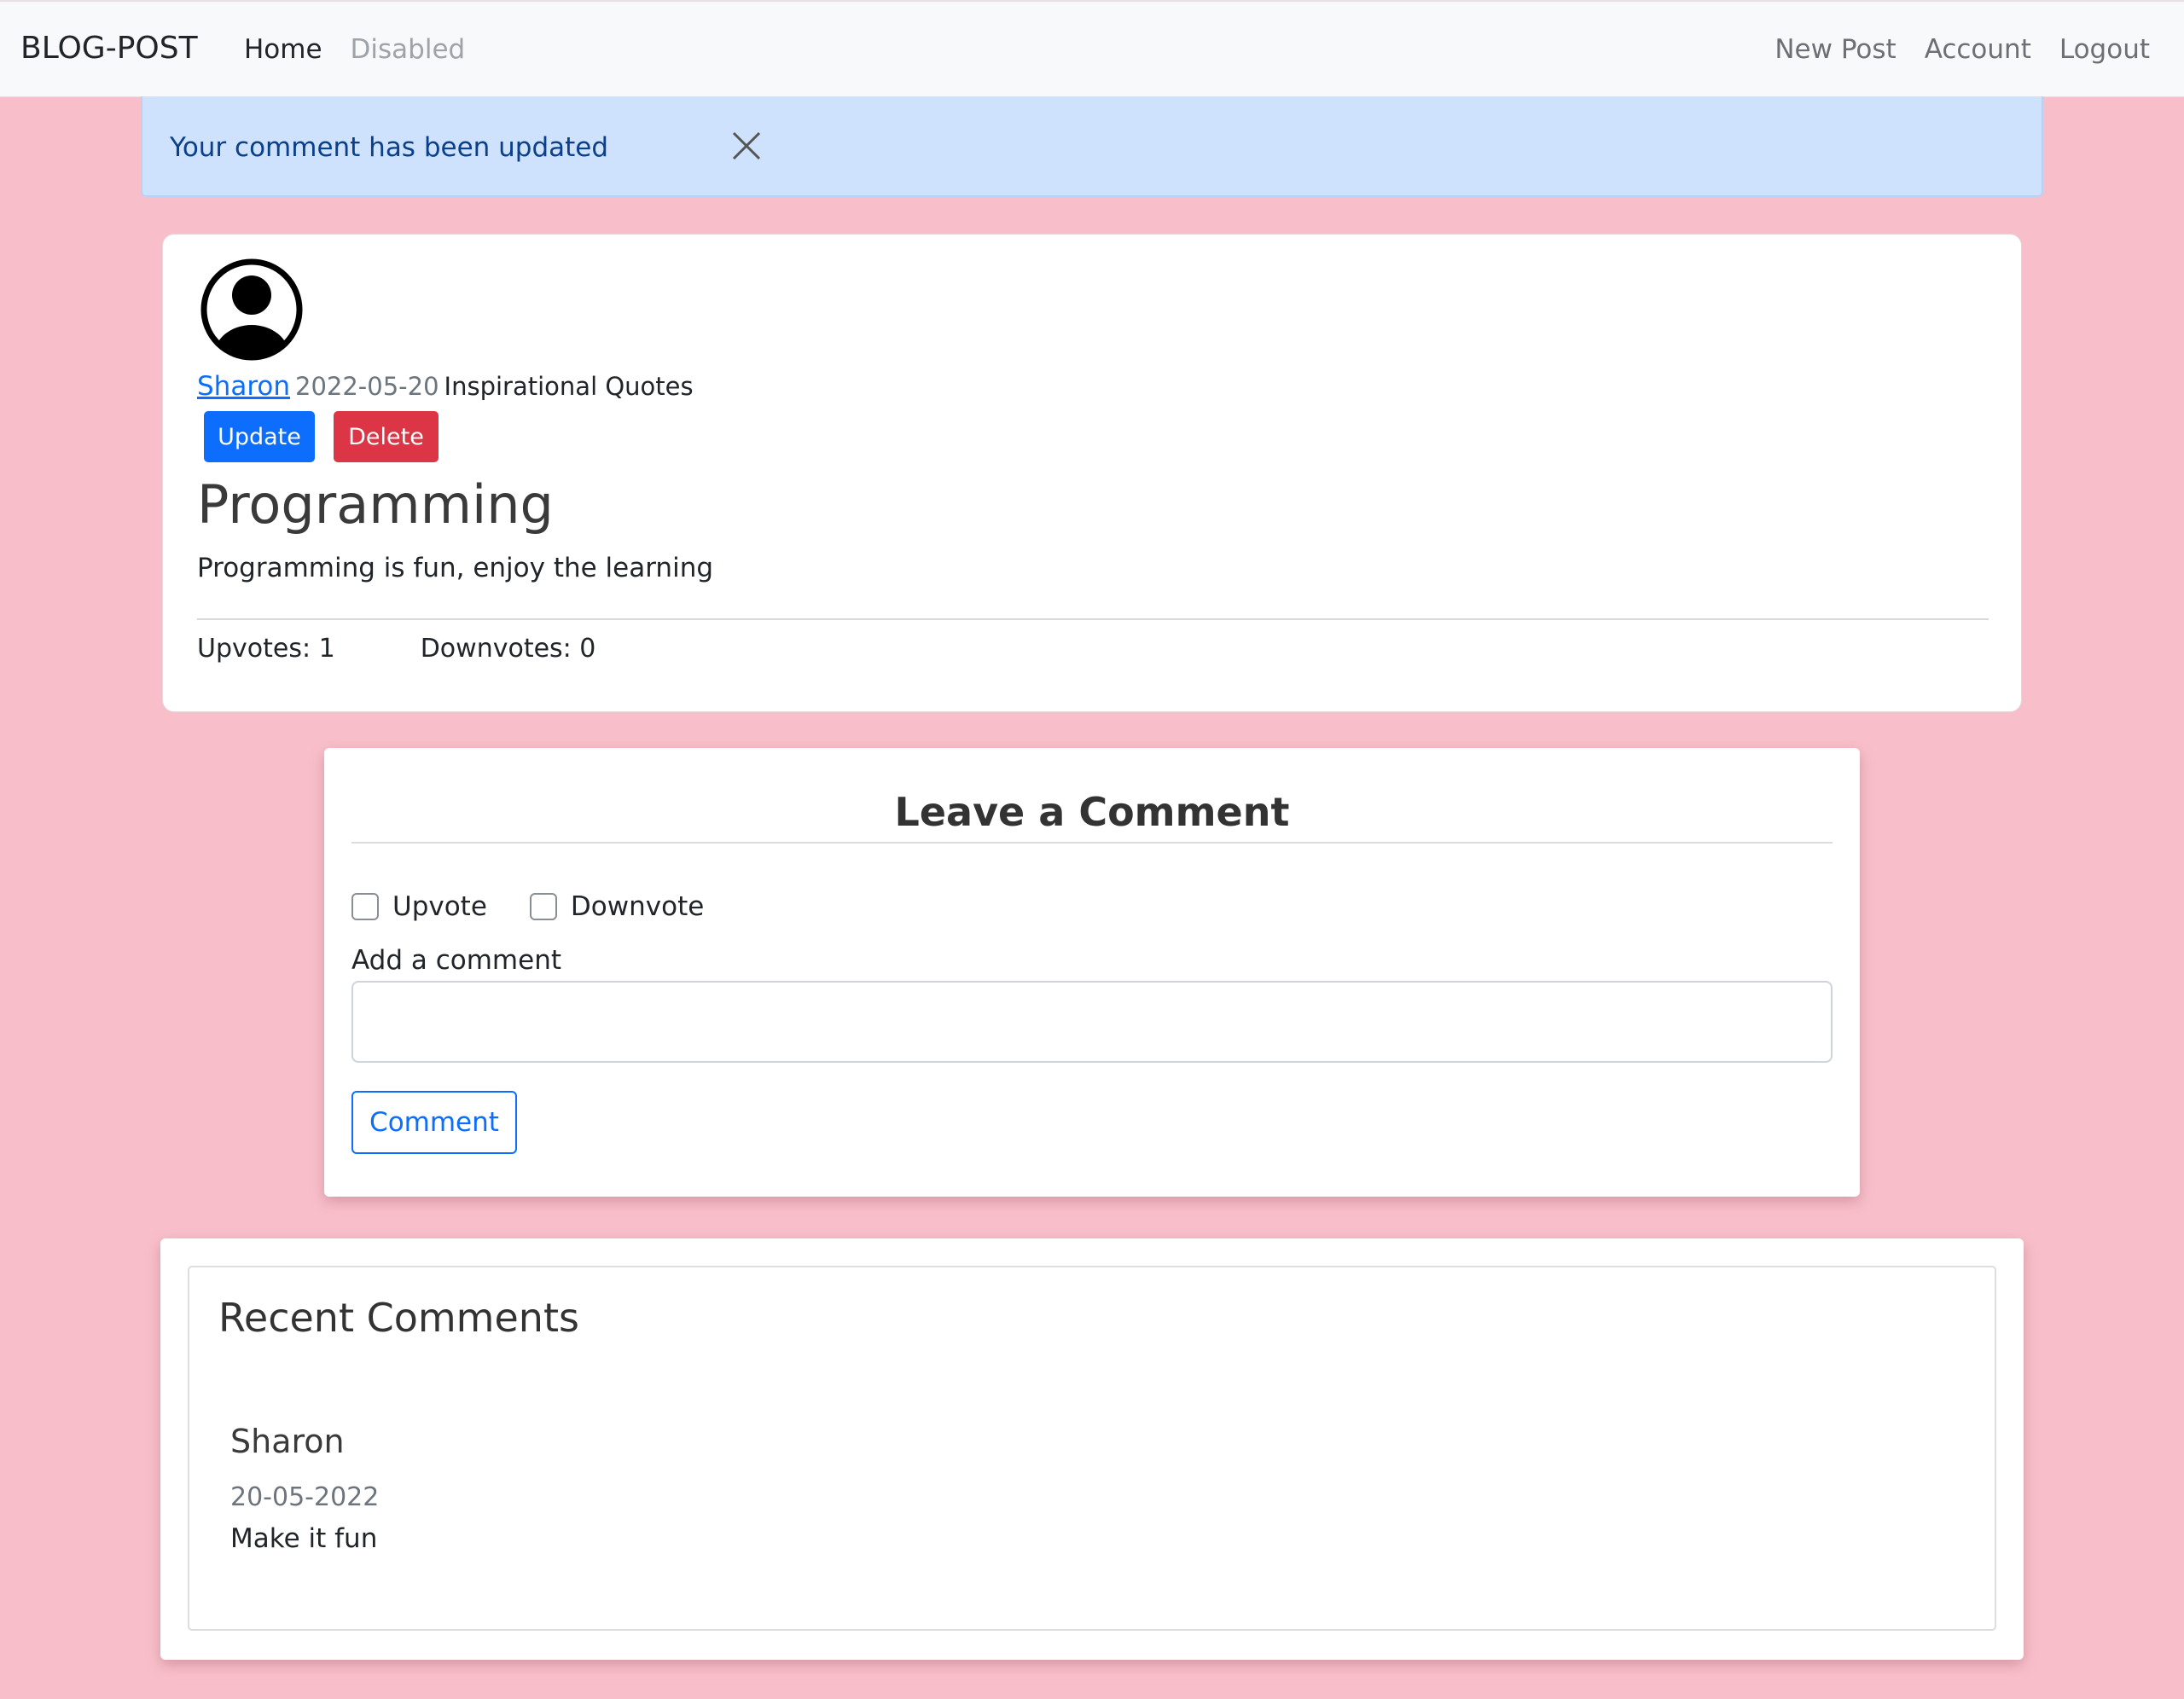  I want to click on post-author-link: Sharon, so click(243, 386).